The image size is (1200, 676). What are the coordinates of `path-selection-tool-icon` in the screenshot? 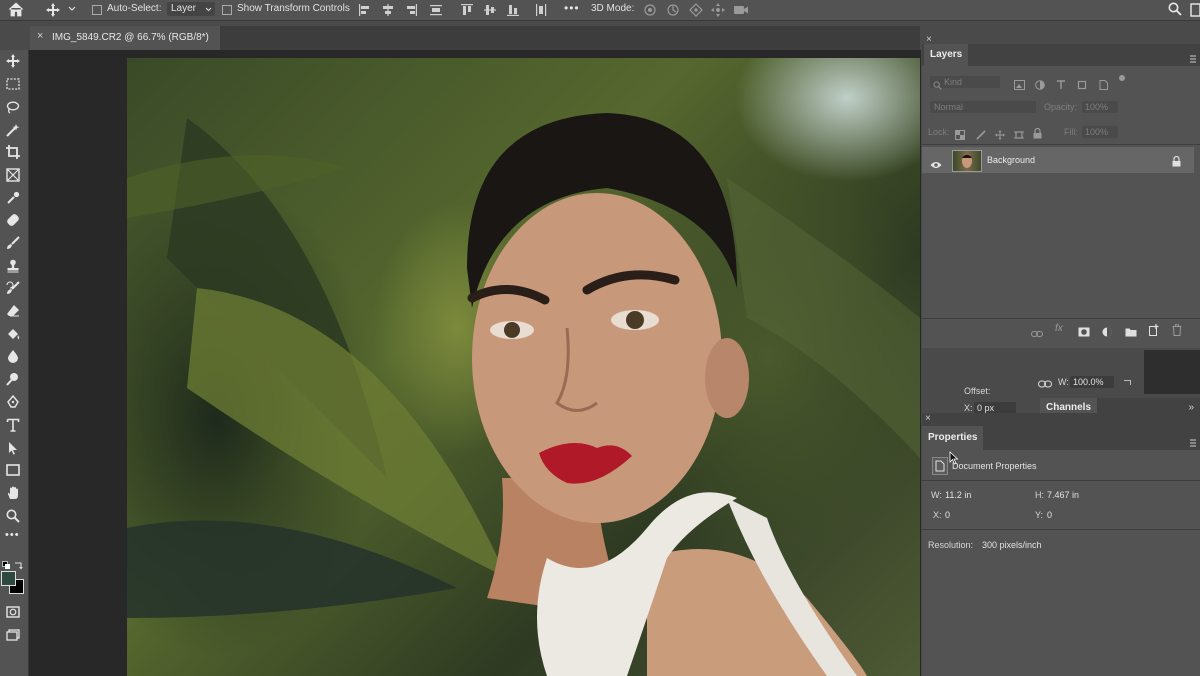 It's located at (13, 448).